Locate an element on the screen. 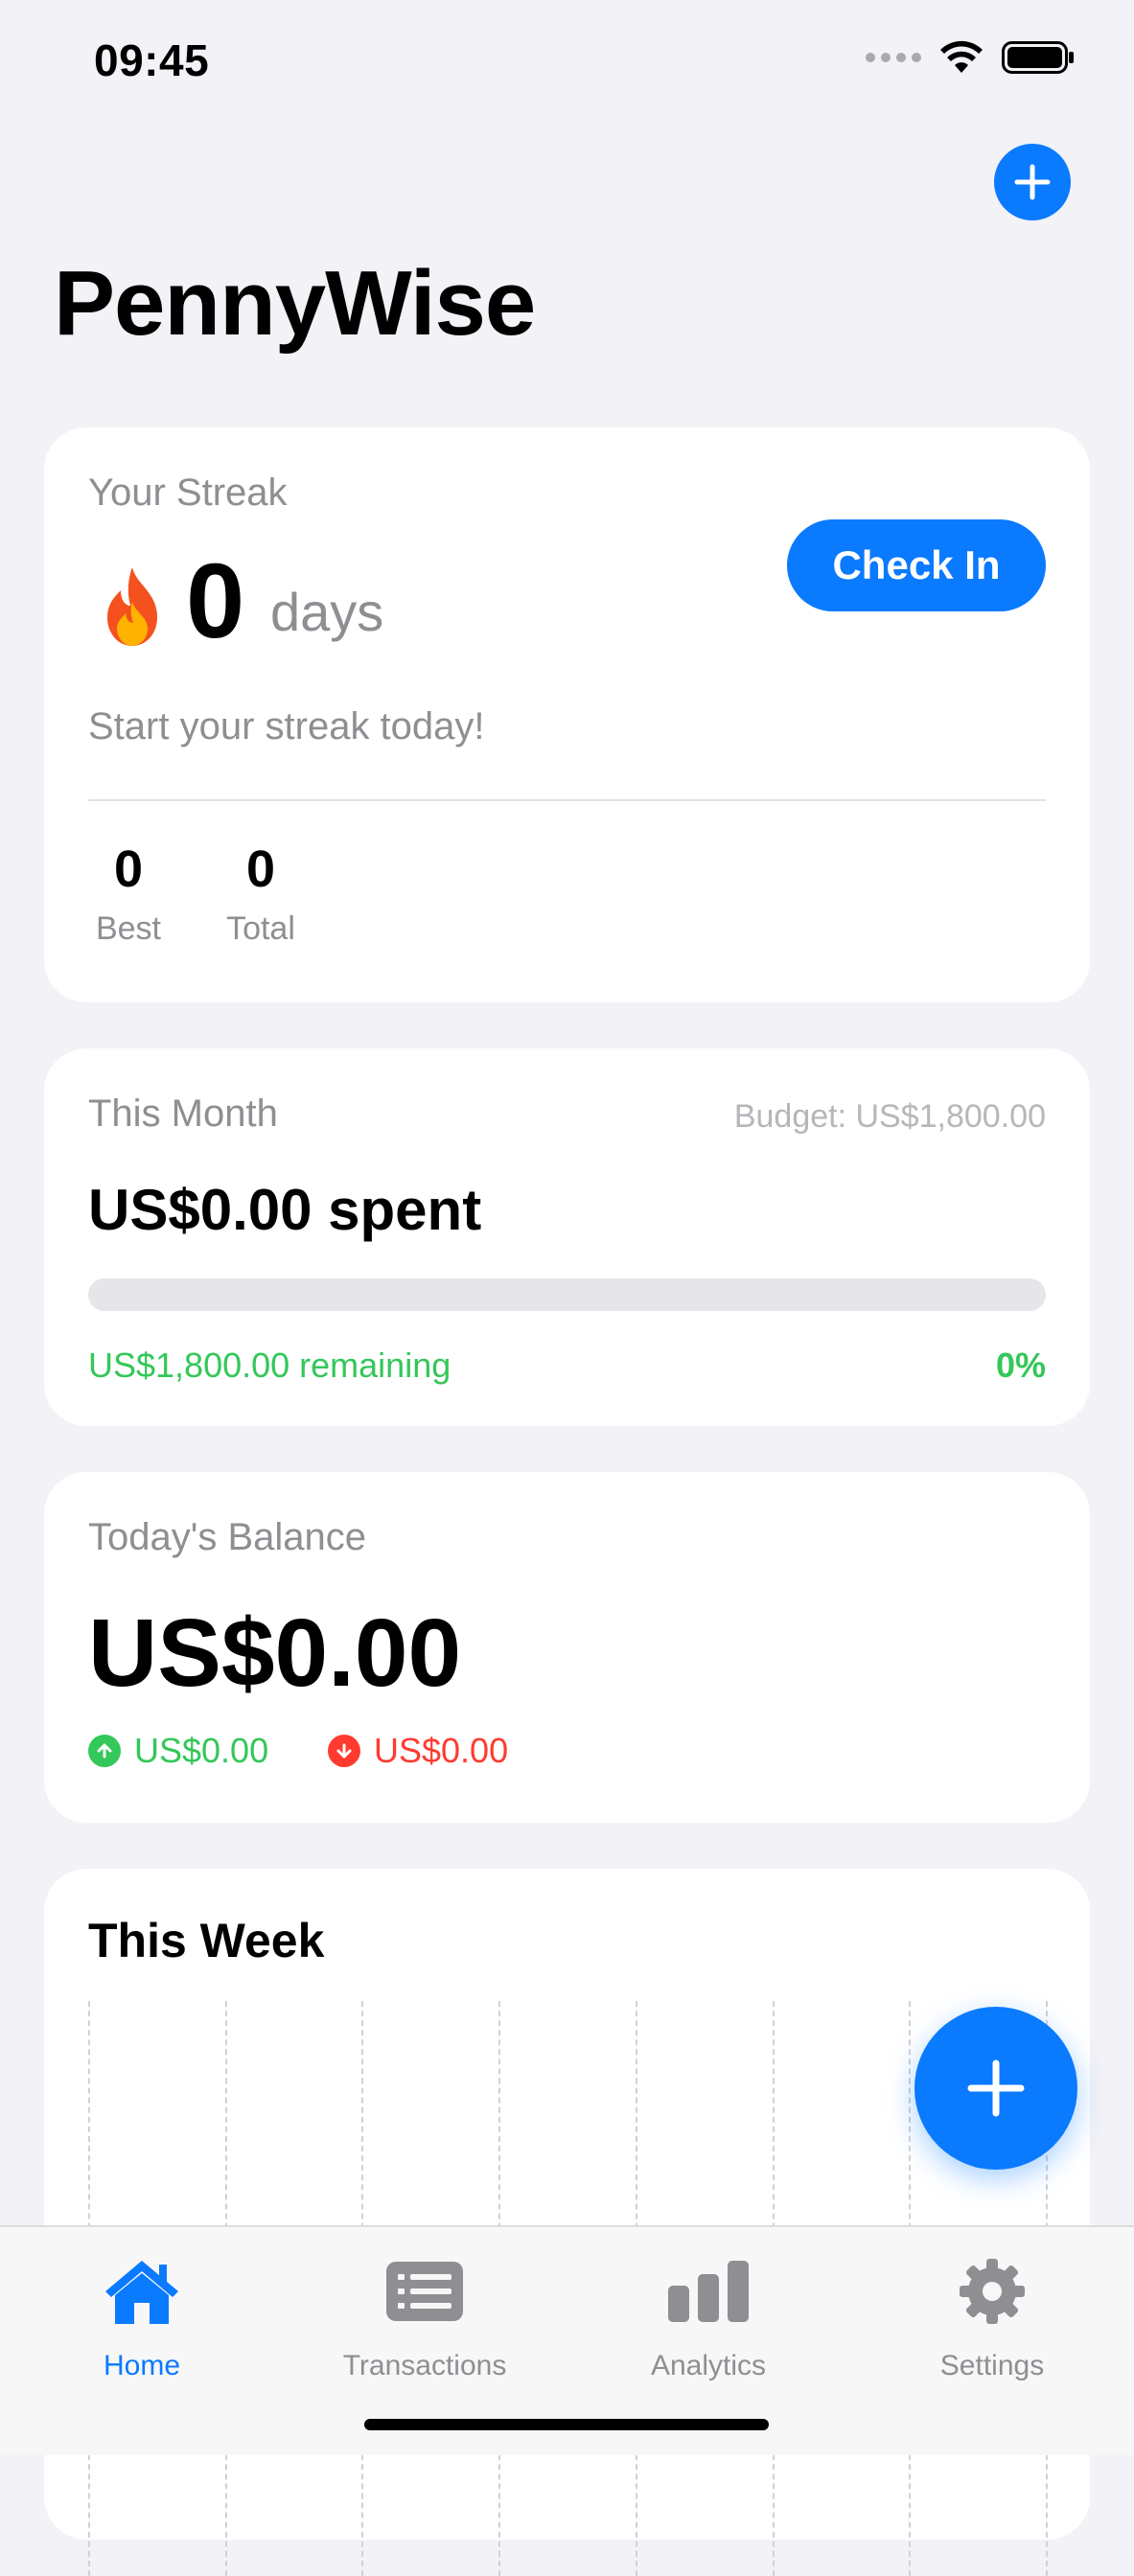 Image resolution: width=1134 pixels, height=2576 pixels. divider is located at coordinates (567, 800).